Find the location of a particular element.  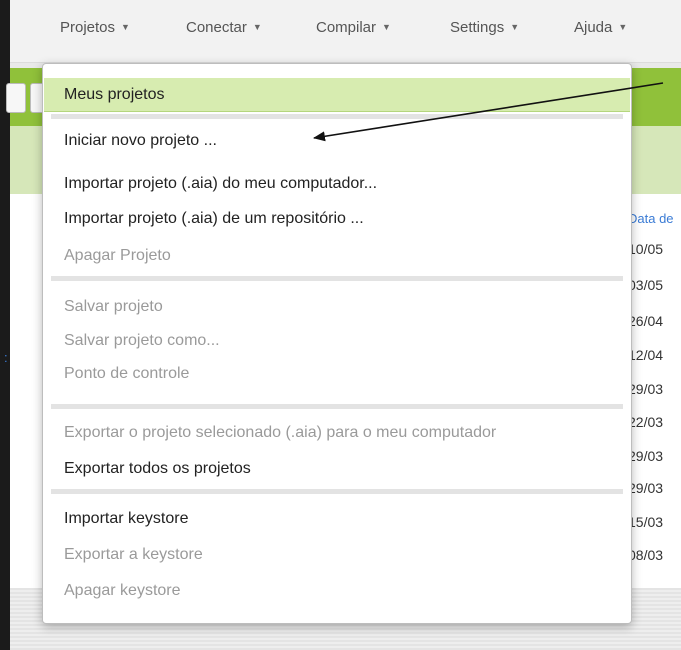

menu-item-delete-project: Apagar Projeto is located at coordinates (117, 255).